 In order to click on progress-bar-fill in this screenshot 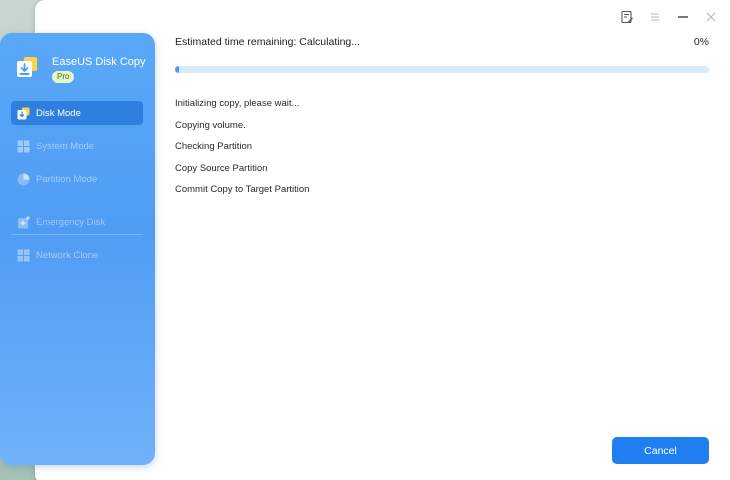, I will do `click(177, 69)`.